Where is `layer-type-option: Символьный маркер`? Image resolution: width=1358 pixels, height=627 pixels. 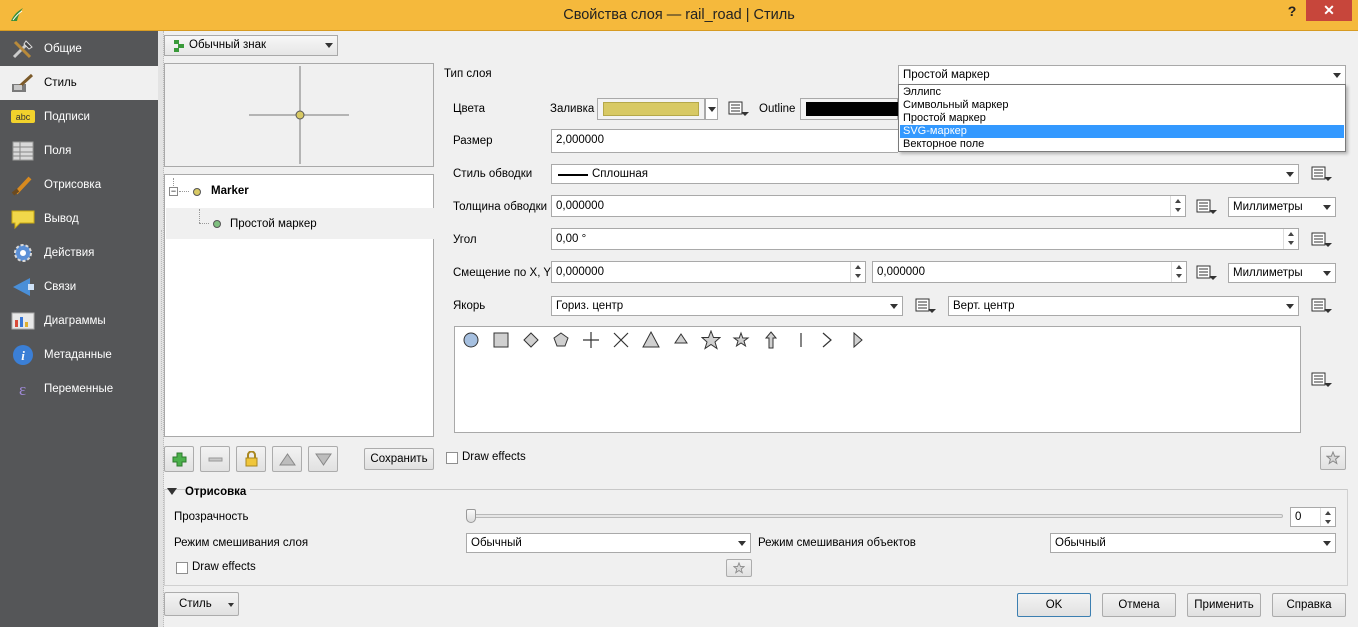 layer-type-option: Символьный маркер is located at coordinates (1122, 105).